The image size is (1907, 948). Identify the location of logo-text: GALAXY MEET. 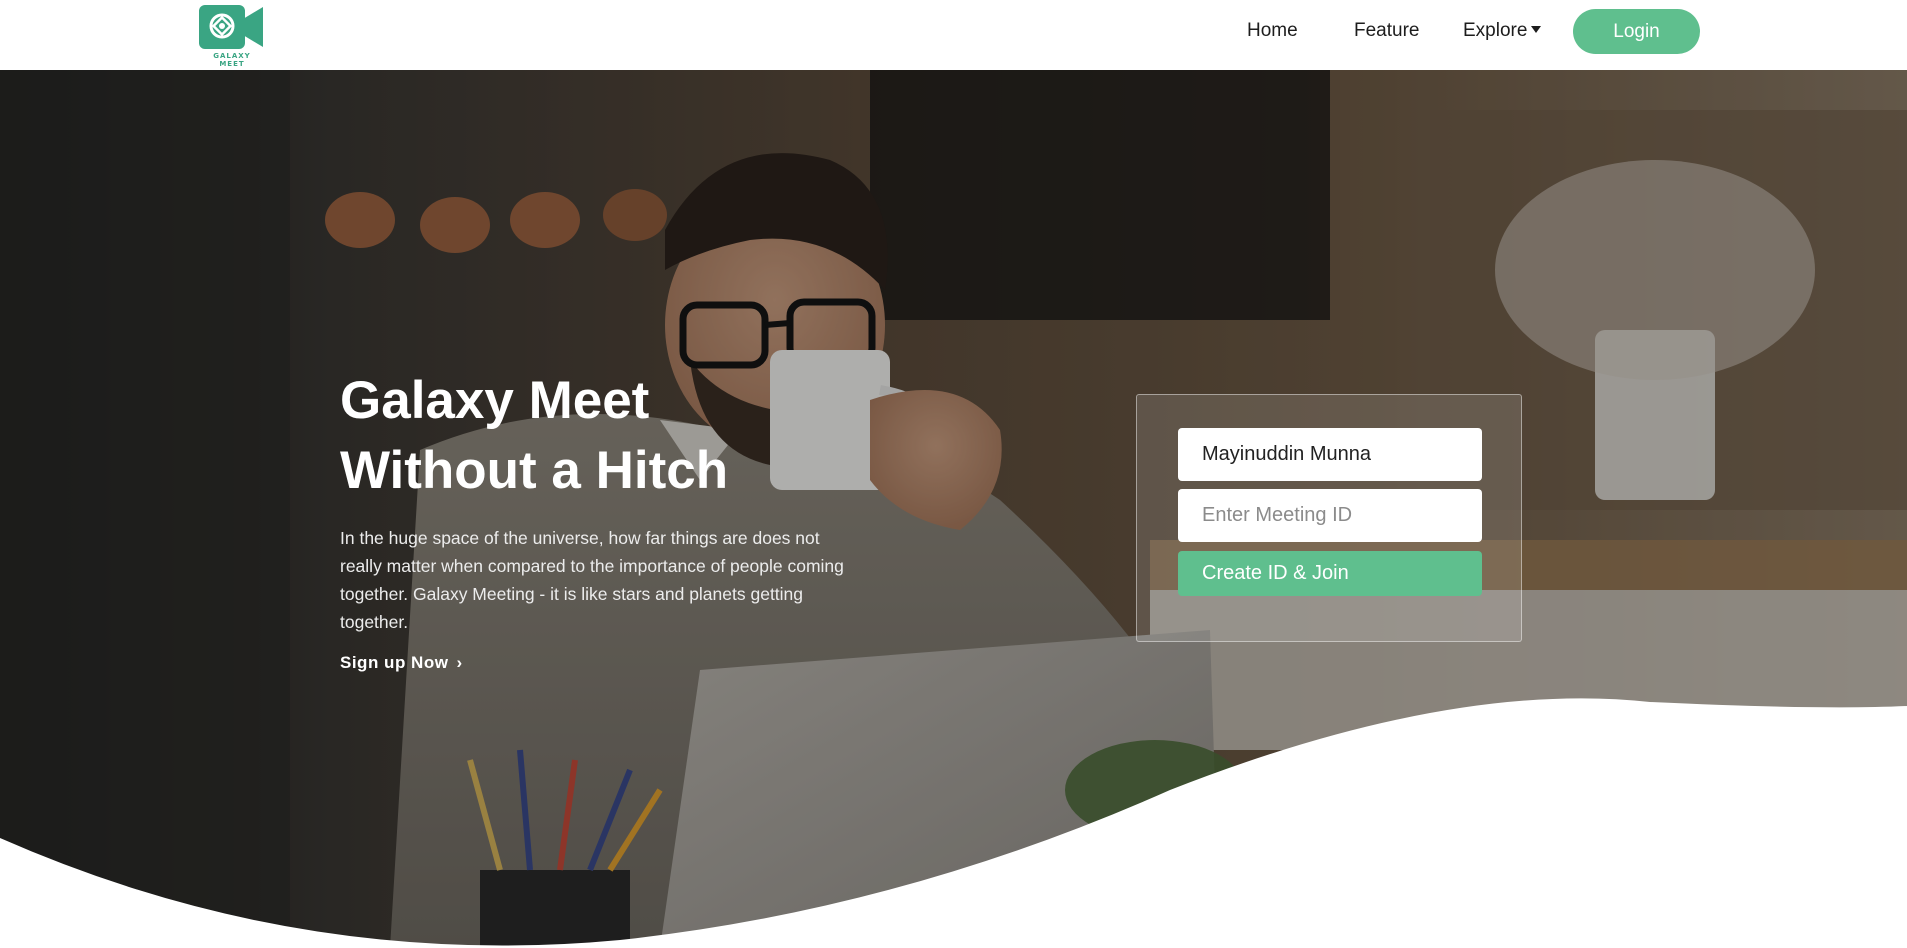
(232, 60).